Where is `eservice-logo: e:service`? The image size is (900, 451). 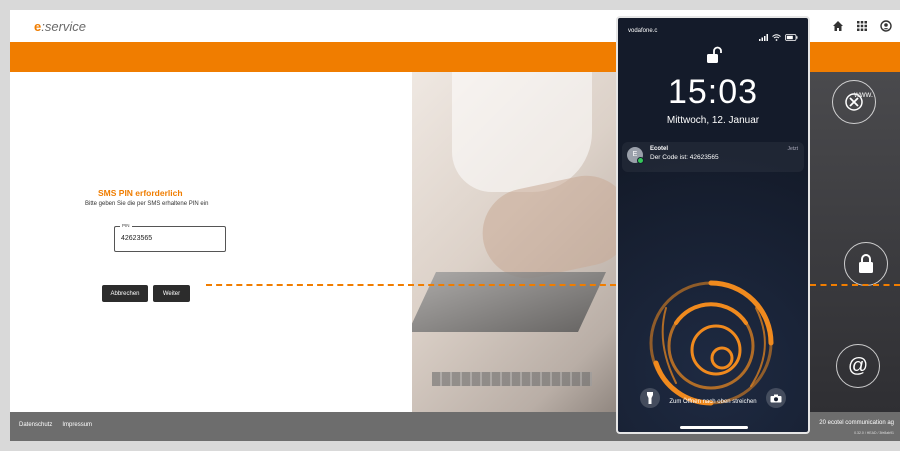
eservice-logo: e:service is located at coordinates (60, 26).